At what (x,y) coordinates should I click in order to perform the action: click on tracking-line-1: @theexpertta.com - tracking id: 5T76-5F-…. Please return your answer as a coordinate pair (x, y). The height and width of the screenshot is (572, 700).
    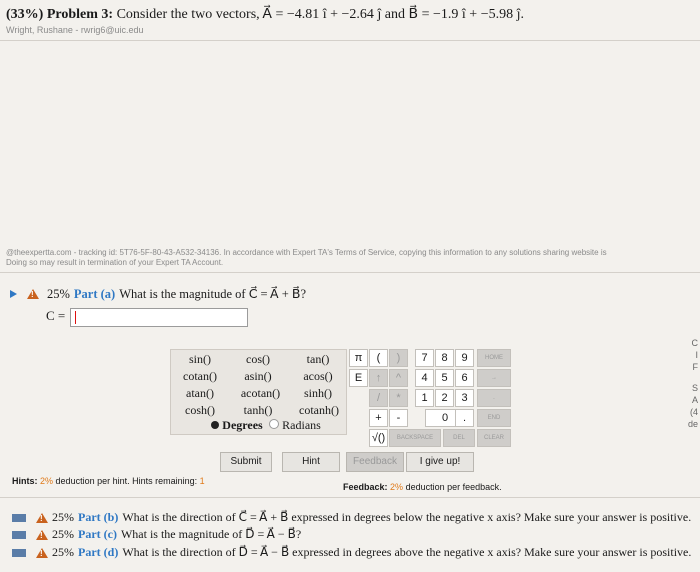
    Looking at the image, I should click on (306, 252).